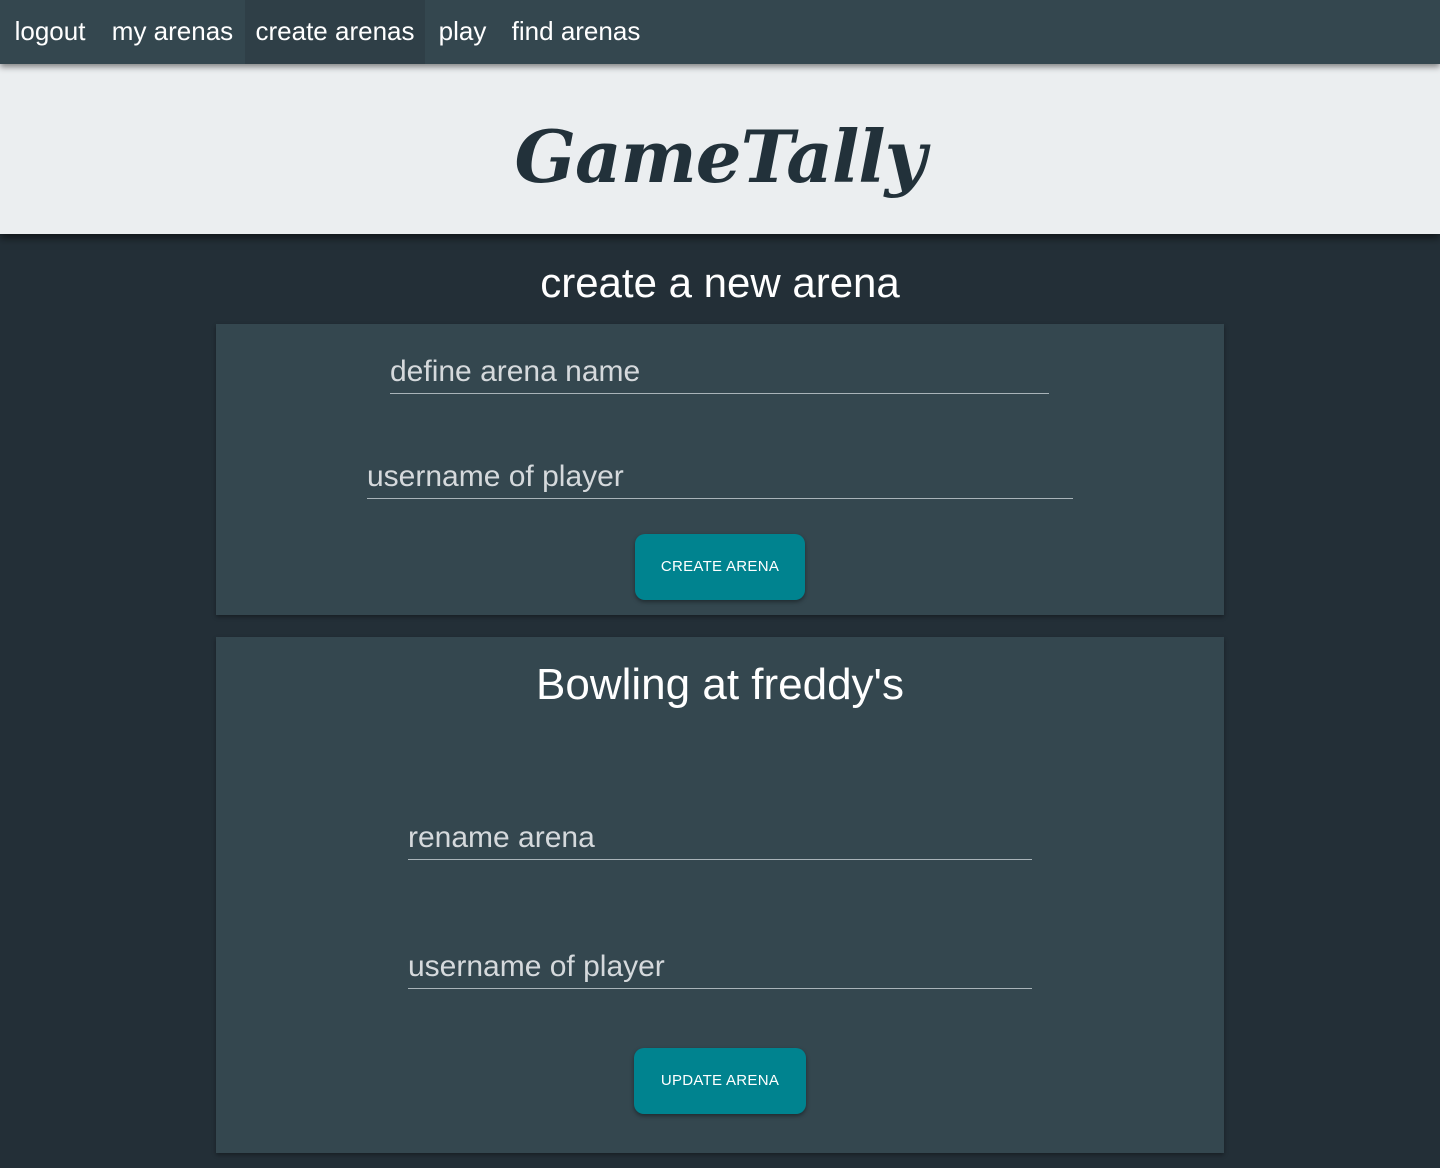 The width and height of the screenshot is (1440, 1168). I want to click on nav-create-arenas: create arenas, so click(335, 32).